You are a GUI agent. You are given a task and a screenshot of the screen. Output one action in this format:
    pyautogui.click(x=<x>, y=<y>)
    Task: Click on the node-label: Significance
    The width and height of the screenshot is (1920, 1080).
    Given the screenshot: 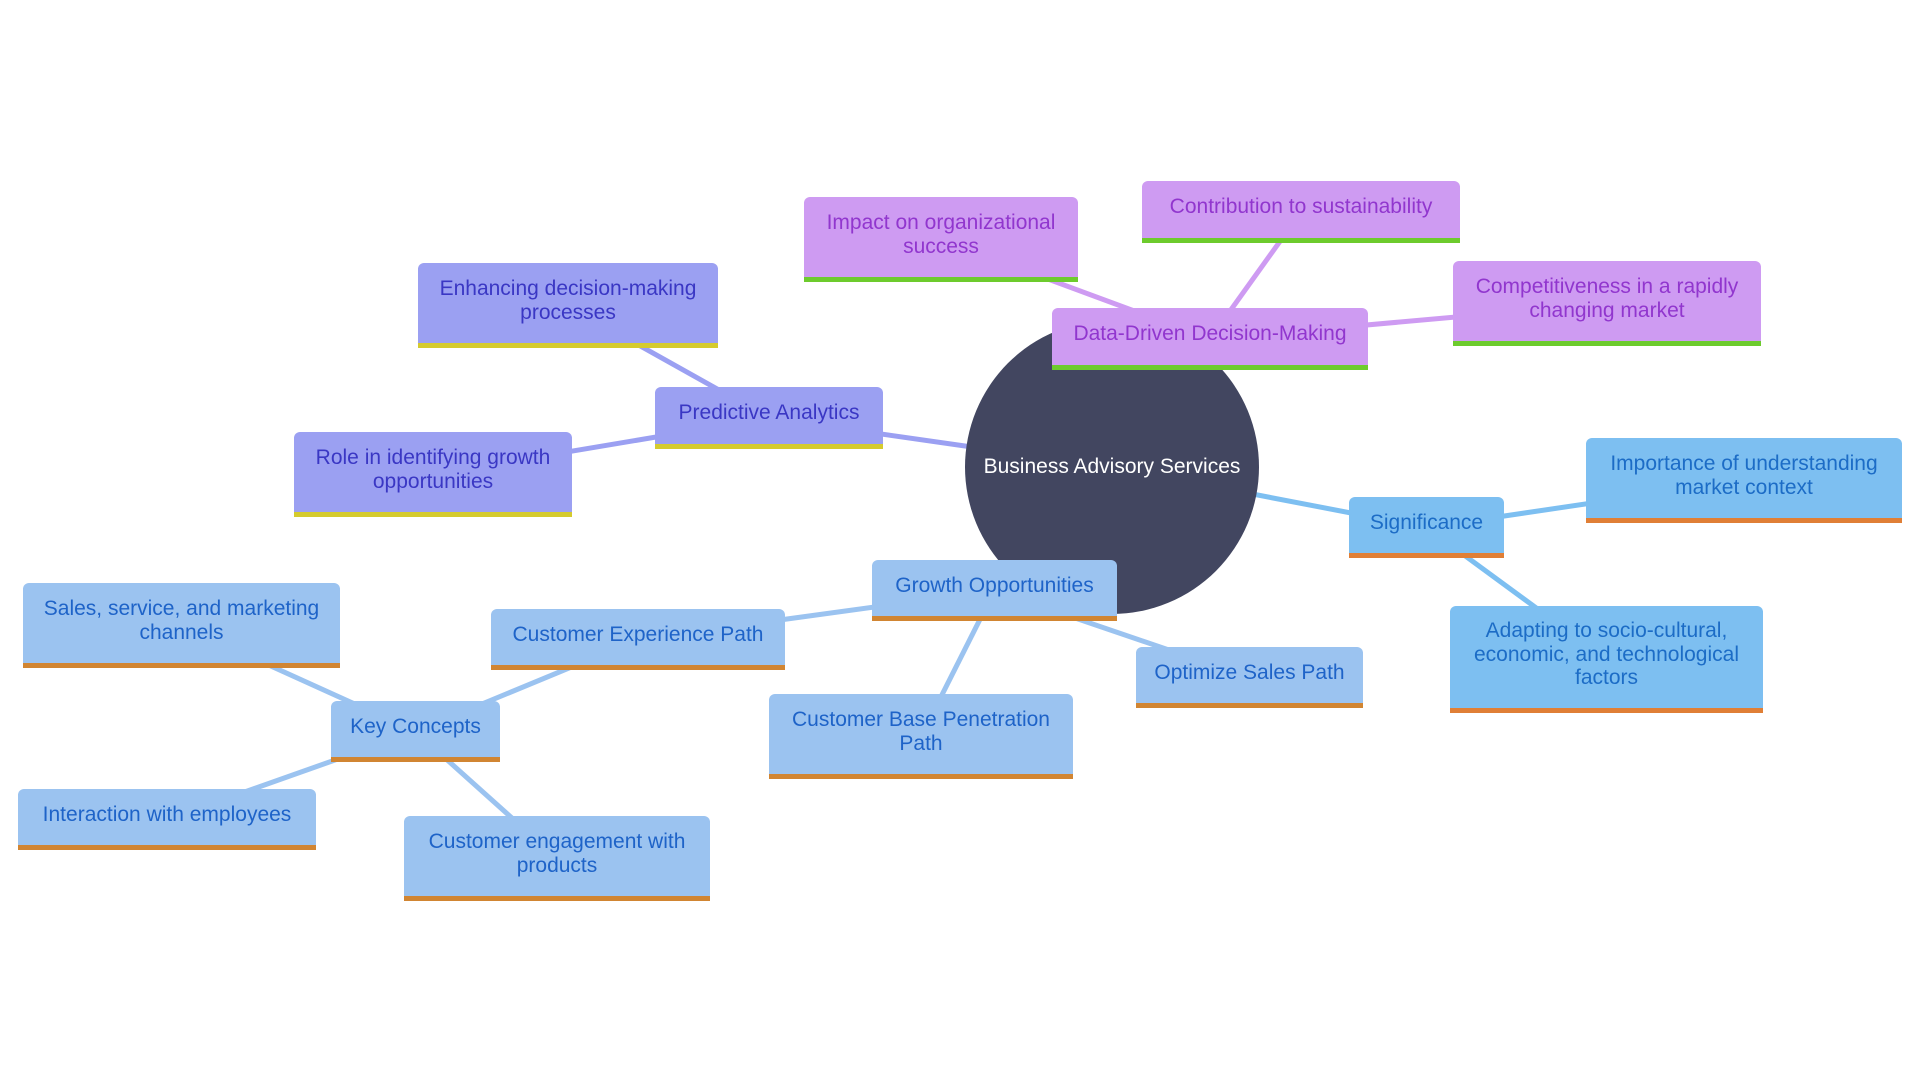 What is the action you would take?
    pyautogui.click(x=1426, y=522)
    